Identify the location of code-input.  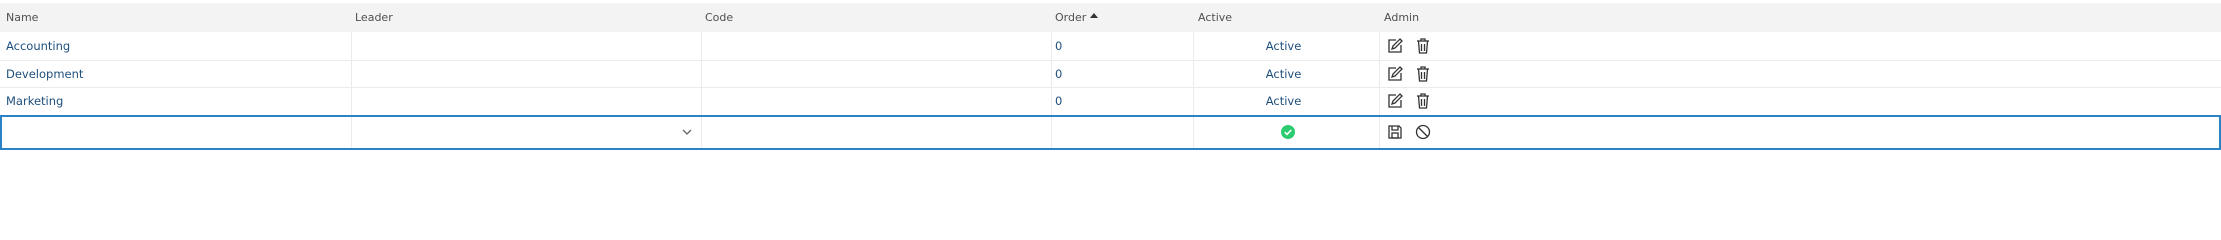
(877, 132).